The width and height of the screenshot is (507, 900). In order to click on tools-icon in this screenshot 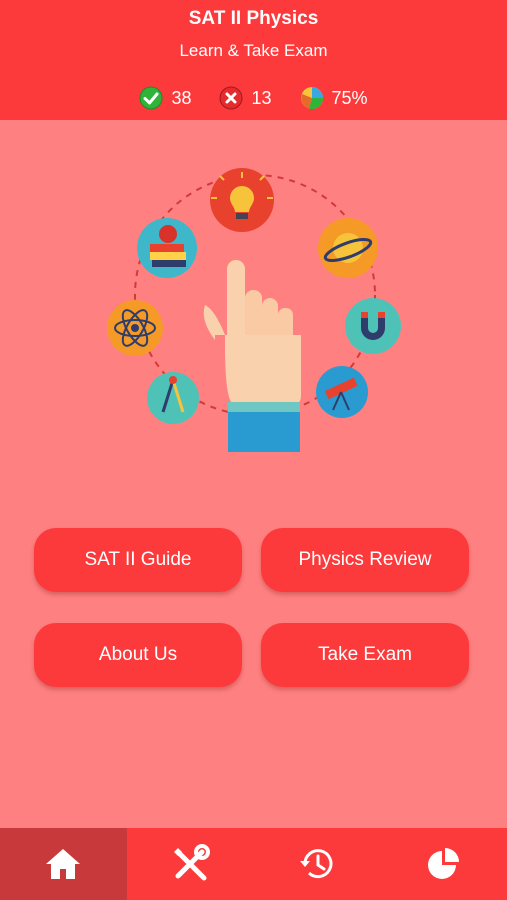, I will do `click(192, 862)`.